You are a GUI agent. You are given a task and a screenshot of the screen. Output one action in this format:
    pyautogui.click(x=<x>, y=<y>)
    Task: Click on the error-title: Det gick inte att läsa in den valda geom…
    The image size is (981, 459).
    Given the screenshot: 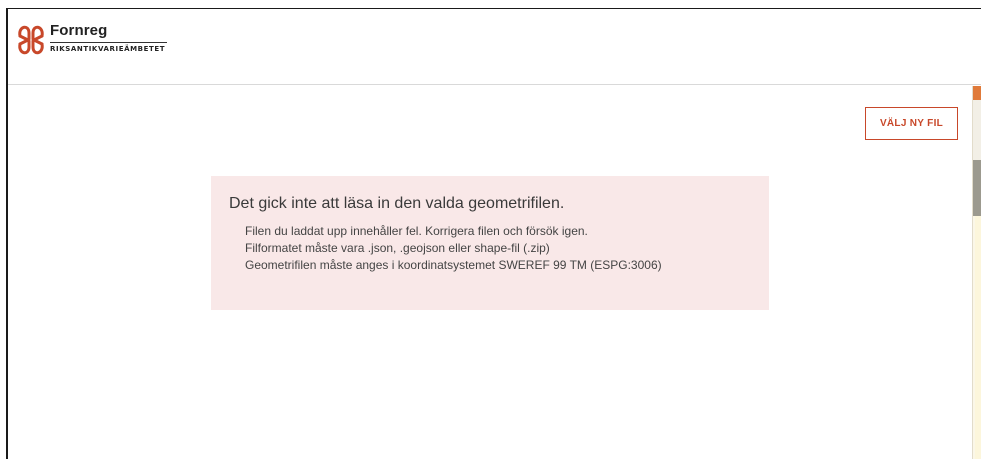 What is the action you would take?
    pyautogui.click(x=397, y=203)
    